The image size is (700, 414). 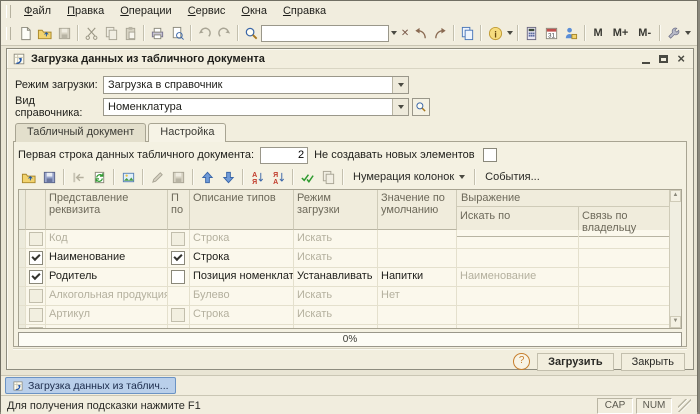 I want to click on print-icon, so click(x=157, y=33).